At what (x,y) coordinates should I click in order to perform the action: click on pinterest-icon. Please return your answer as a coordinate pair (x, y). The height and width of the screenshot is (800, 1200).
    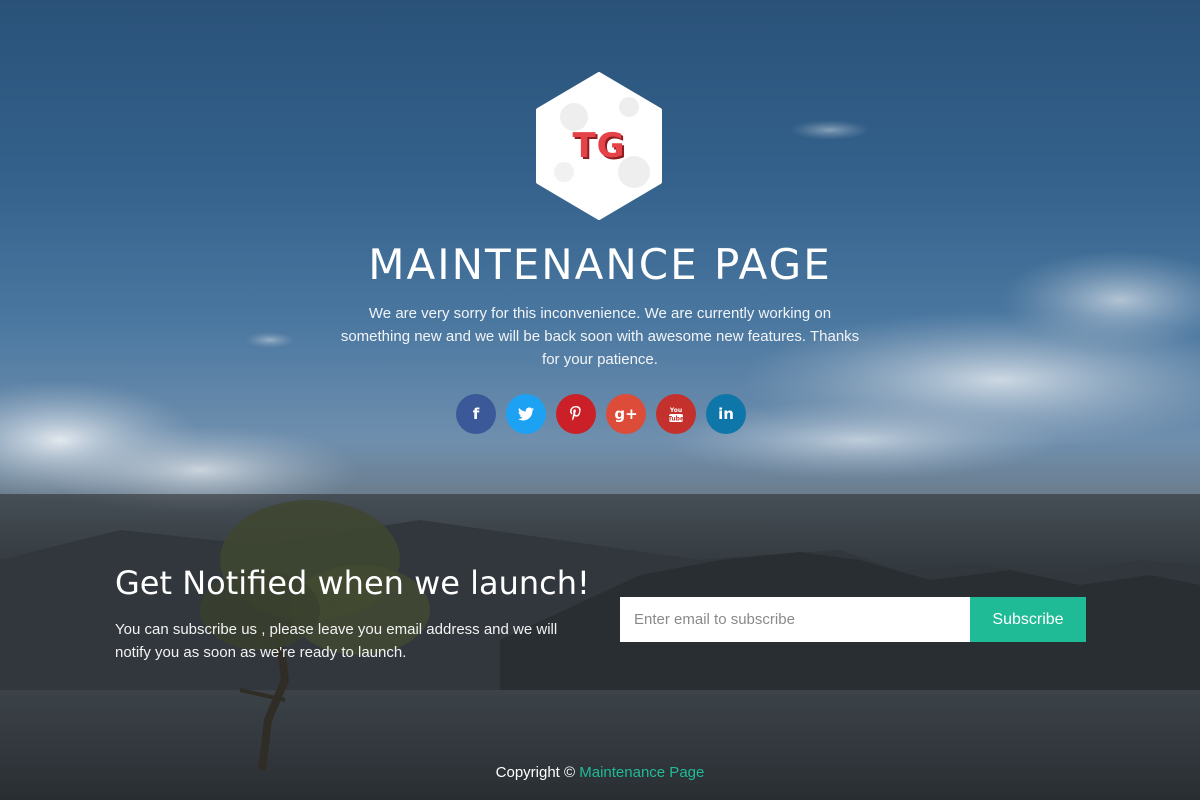
    Looking at the image, I should click on (576, 414).